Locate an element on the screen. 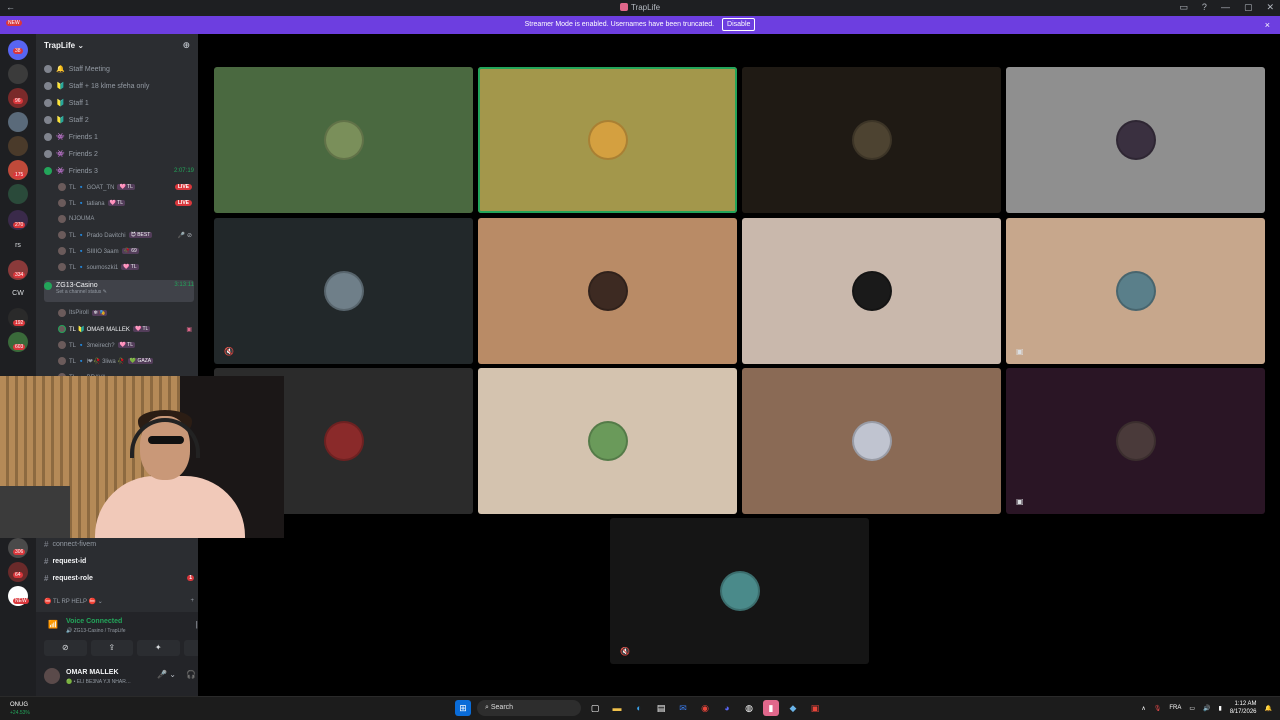 The width and height of the screenshot is (1280, 720). activities-button: ✦ is located at coordinates (158, 648).